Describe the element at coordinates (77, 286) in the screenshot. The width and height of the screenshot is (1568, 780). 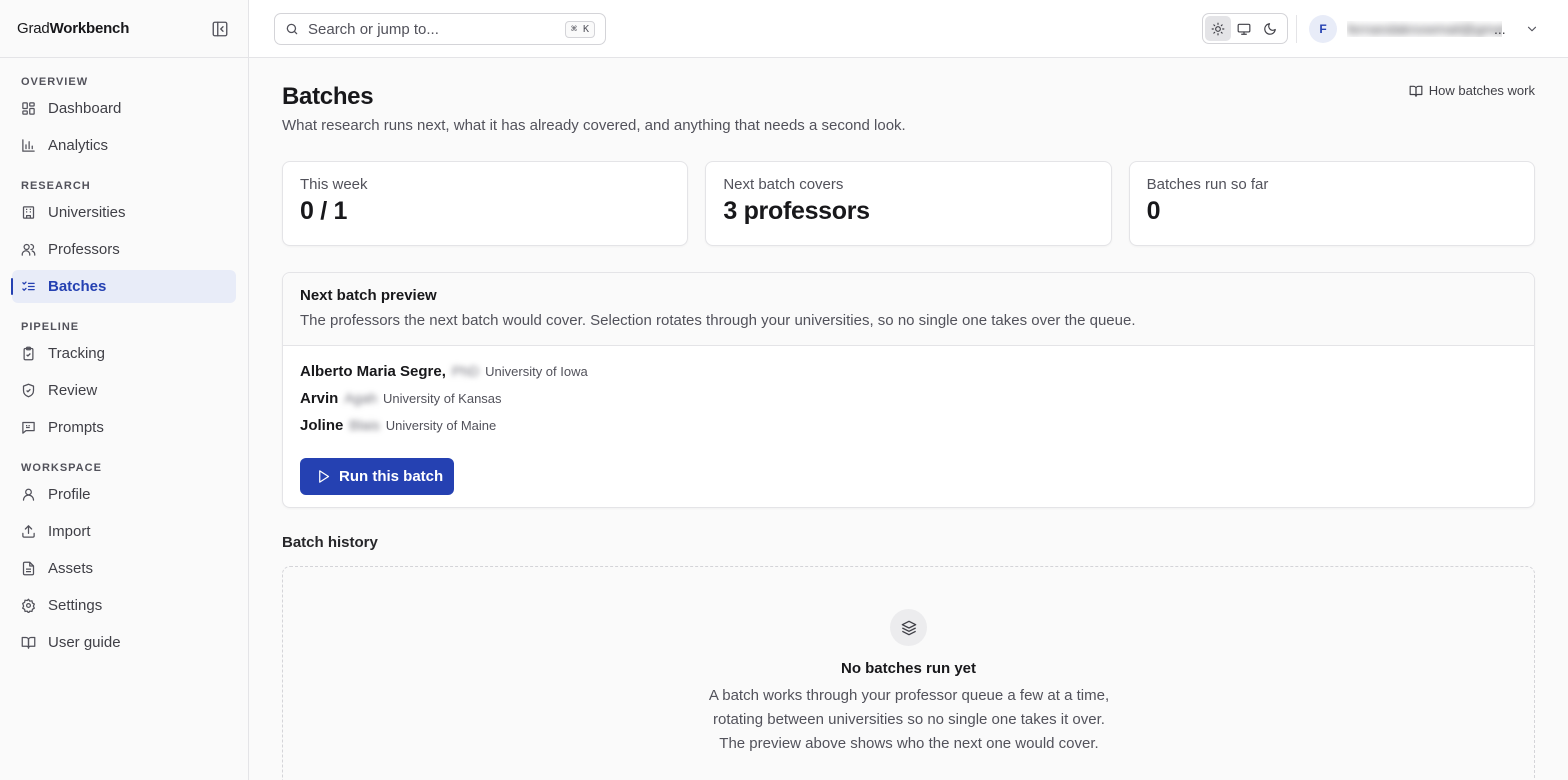
I see `sidebar-item-label: Batches` at that location.